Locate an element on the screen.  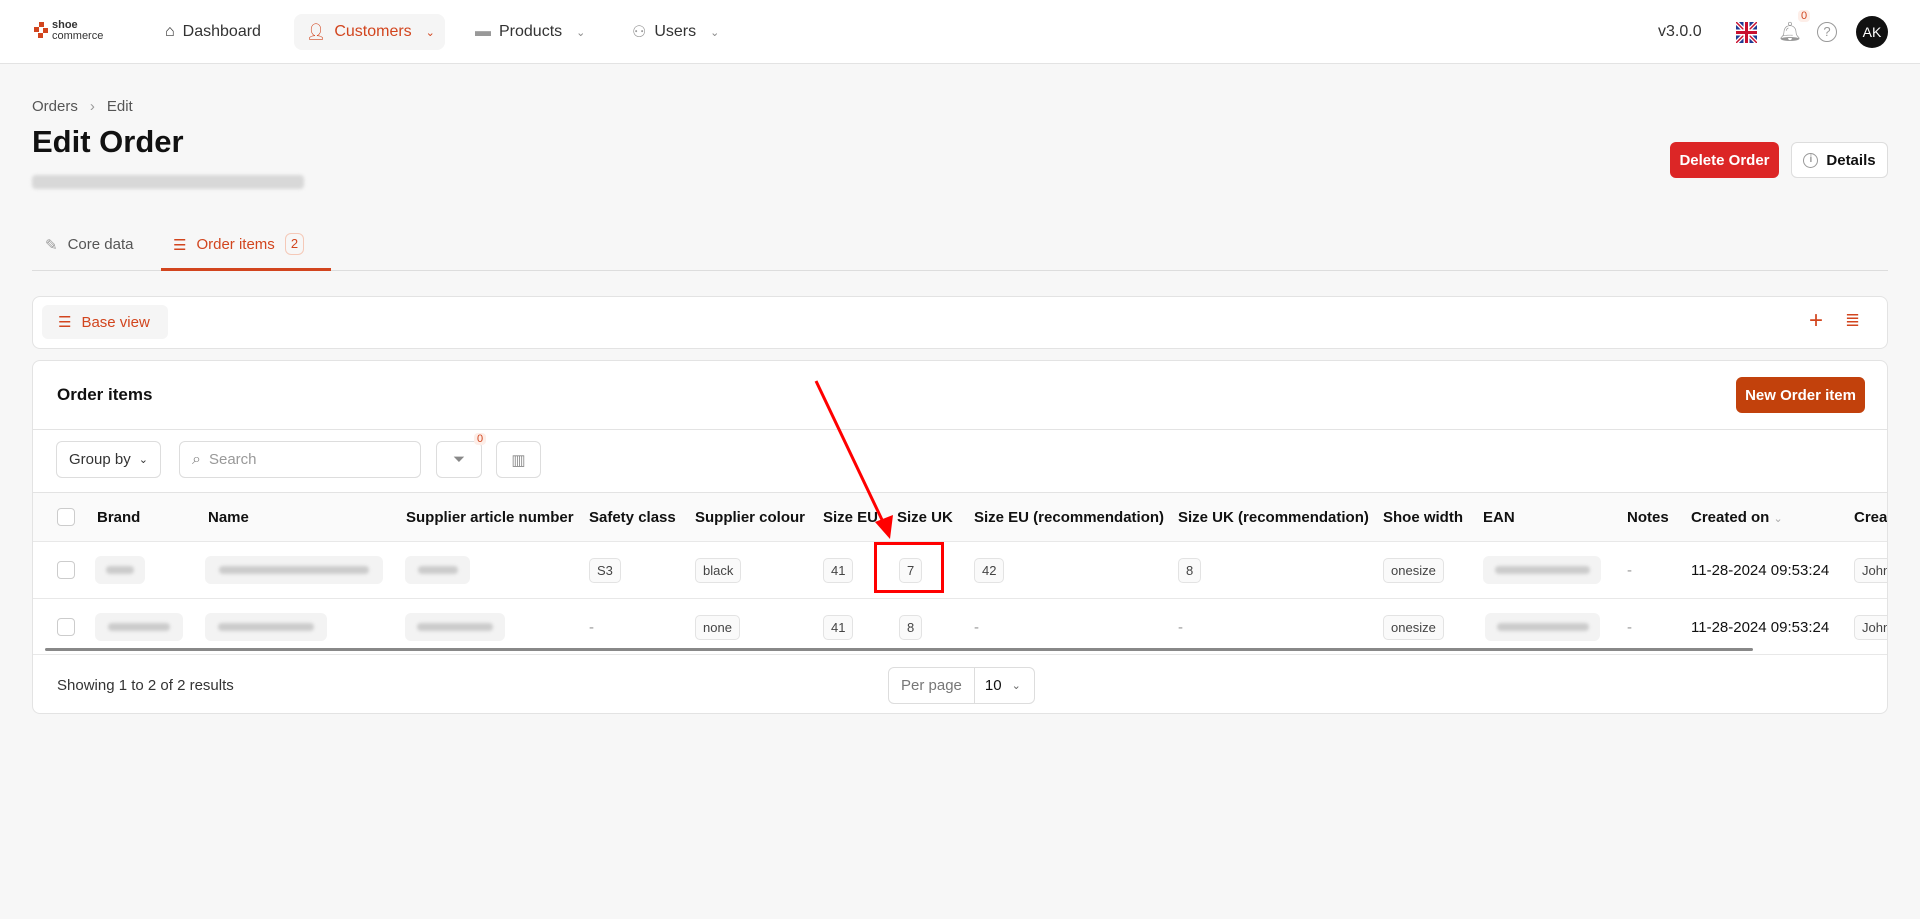
col-size-eu-recommendation: Size EU (recommendation) is located at coordinates (1069, 517).